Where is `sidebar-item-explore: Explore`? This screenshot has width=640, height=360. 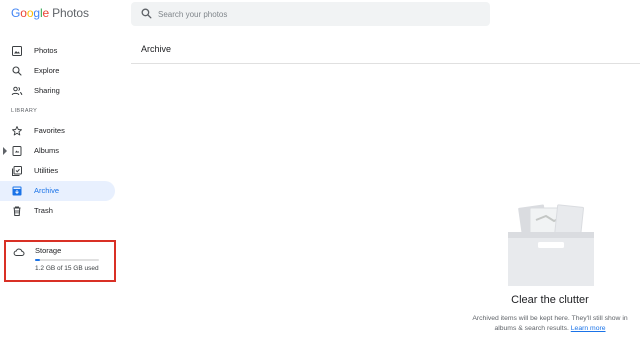 sidebar-item-explore: Explore is located at coordinates (57, 71).